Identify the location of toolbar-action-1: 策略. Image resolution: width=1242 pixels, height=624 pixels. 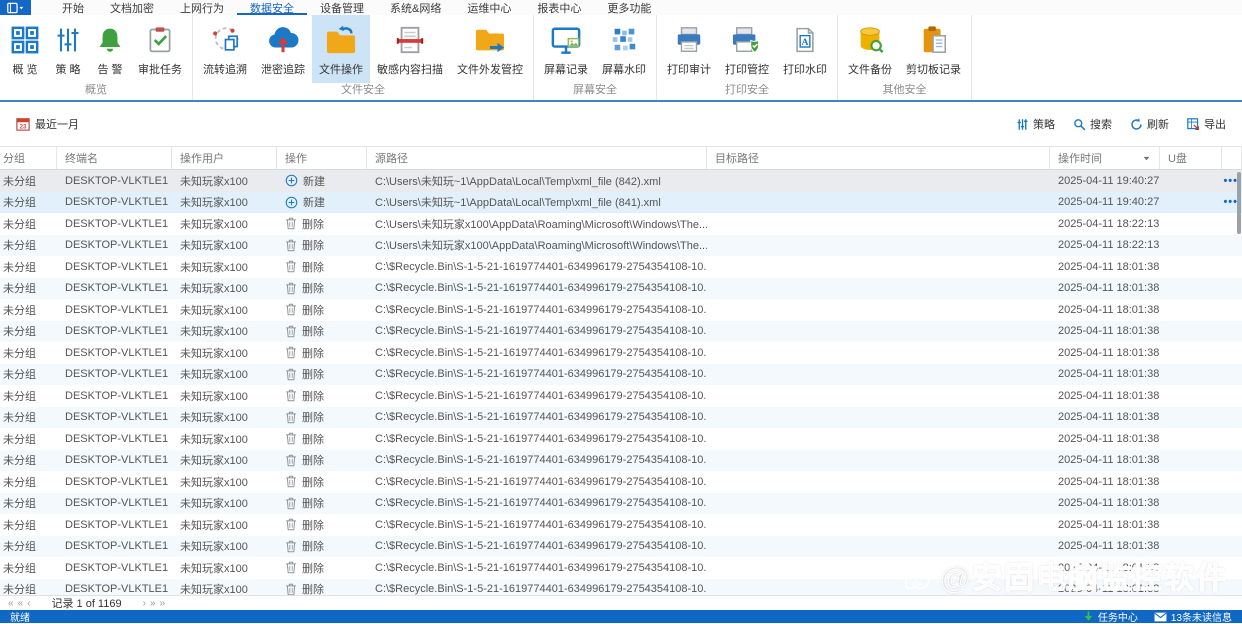
(1035, 124).